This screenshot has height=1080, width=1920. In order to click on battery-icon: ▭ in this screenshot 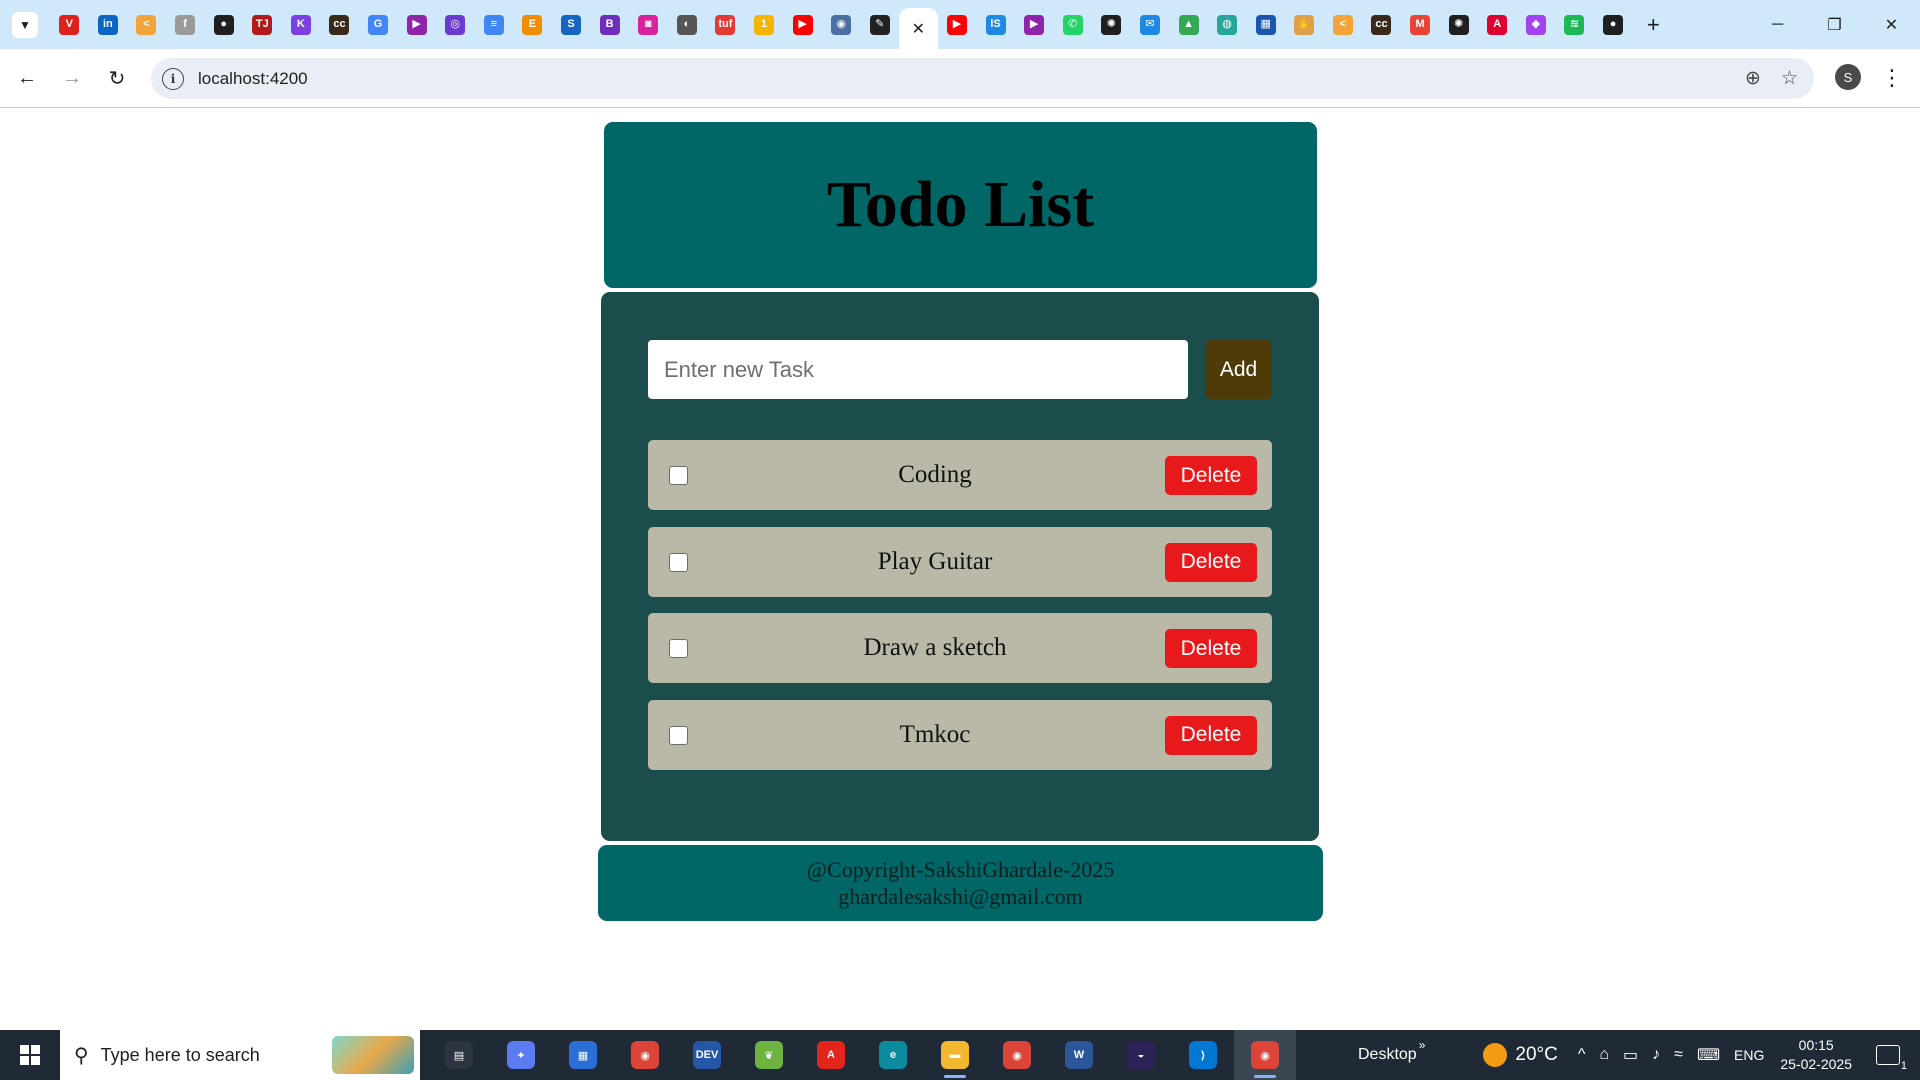, I will do `click(1630, 1055)`.